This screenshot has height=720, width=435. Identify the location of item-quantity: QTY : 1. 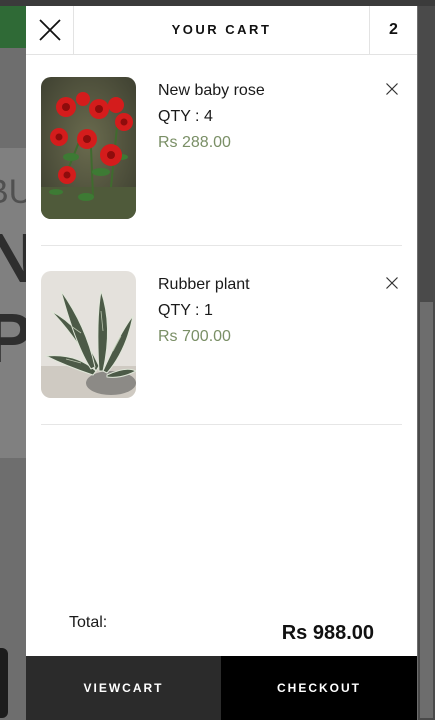
(185, 310).